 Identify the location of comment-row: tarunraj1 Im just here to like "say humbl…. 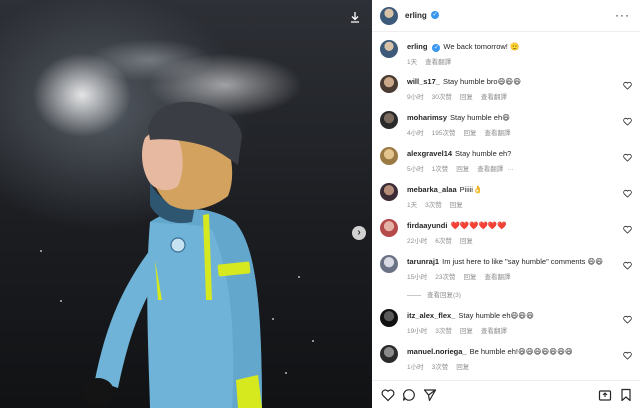
(506, 270).